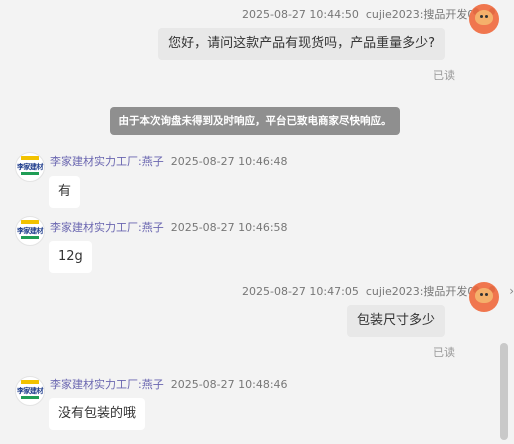 Image resolution: width=514 pixels, height=444 pixels. What do you see at coordinates (169, 384) in the screenshot?
I see `message-meta: 李家建材实力工厂:燕子 2025-08-27 10:48:46` at bounding box center [169, 384].